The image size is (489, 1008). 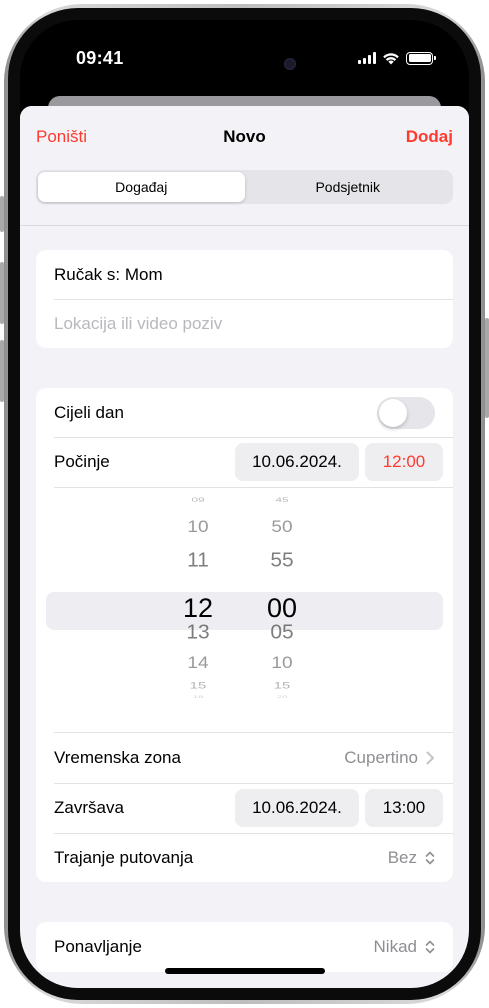 I want to click on action-button, so click(x=2, y=214).